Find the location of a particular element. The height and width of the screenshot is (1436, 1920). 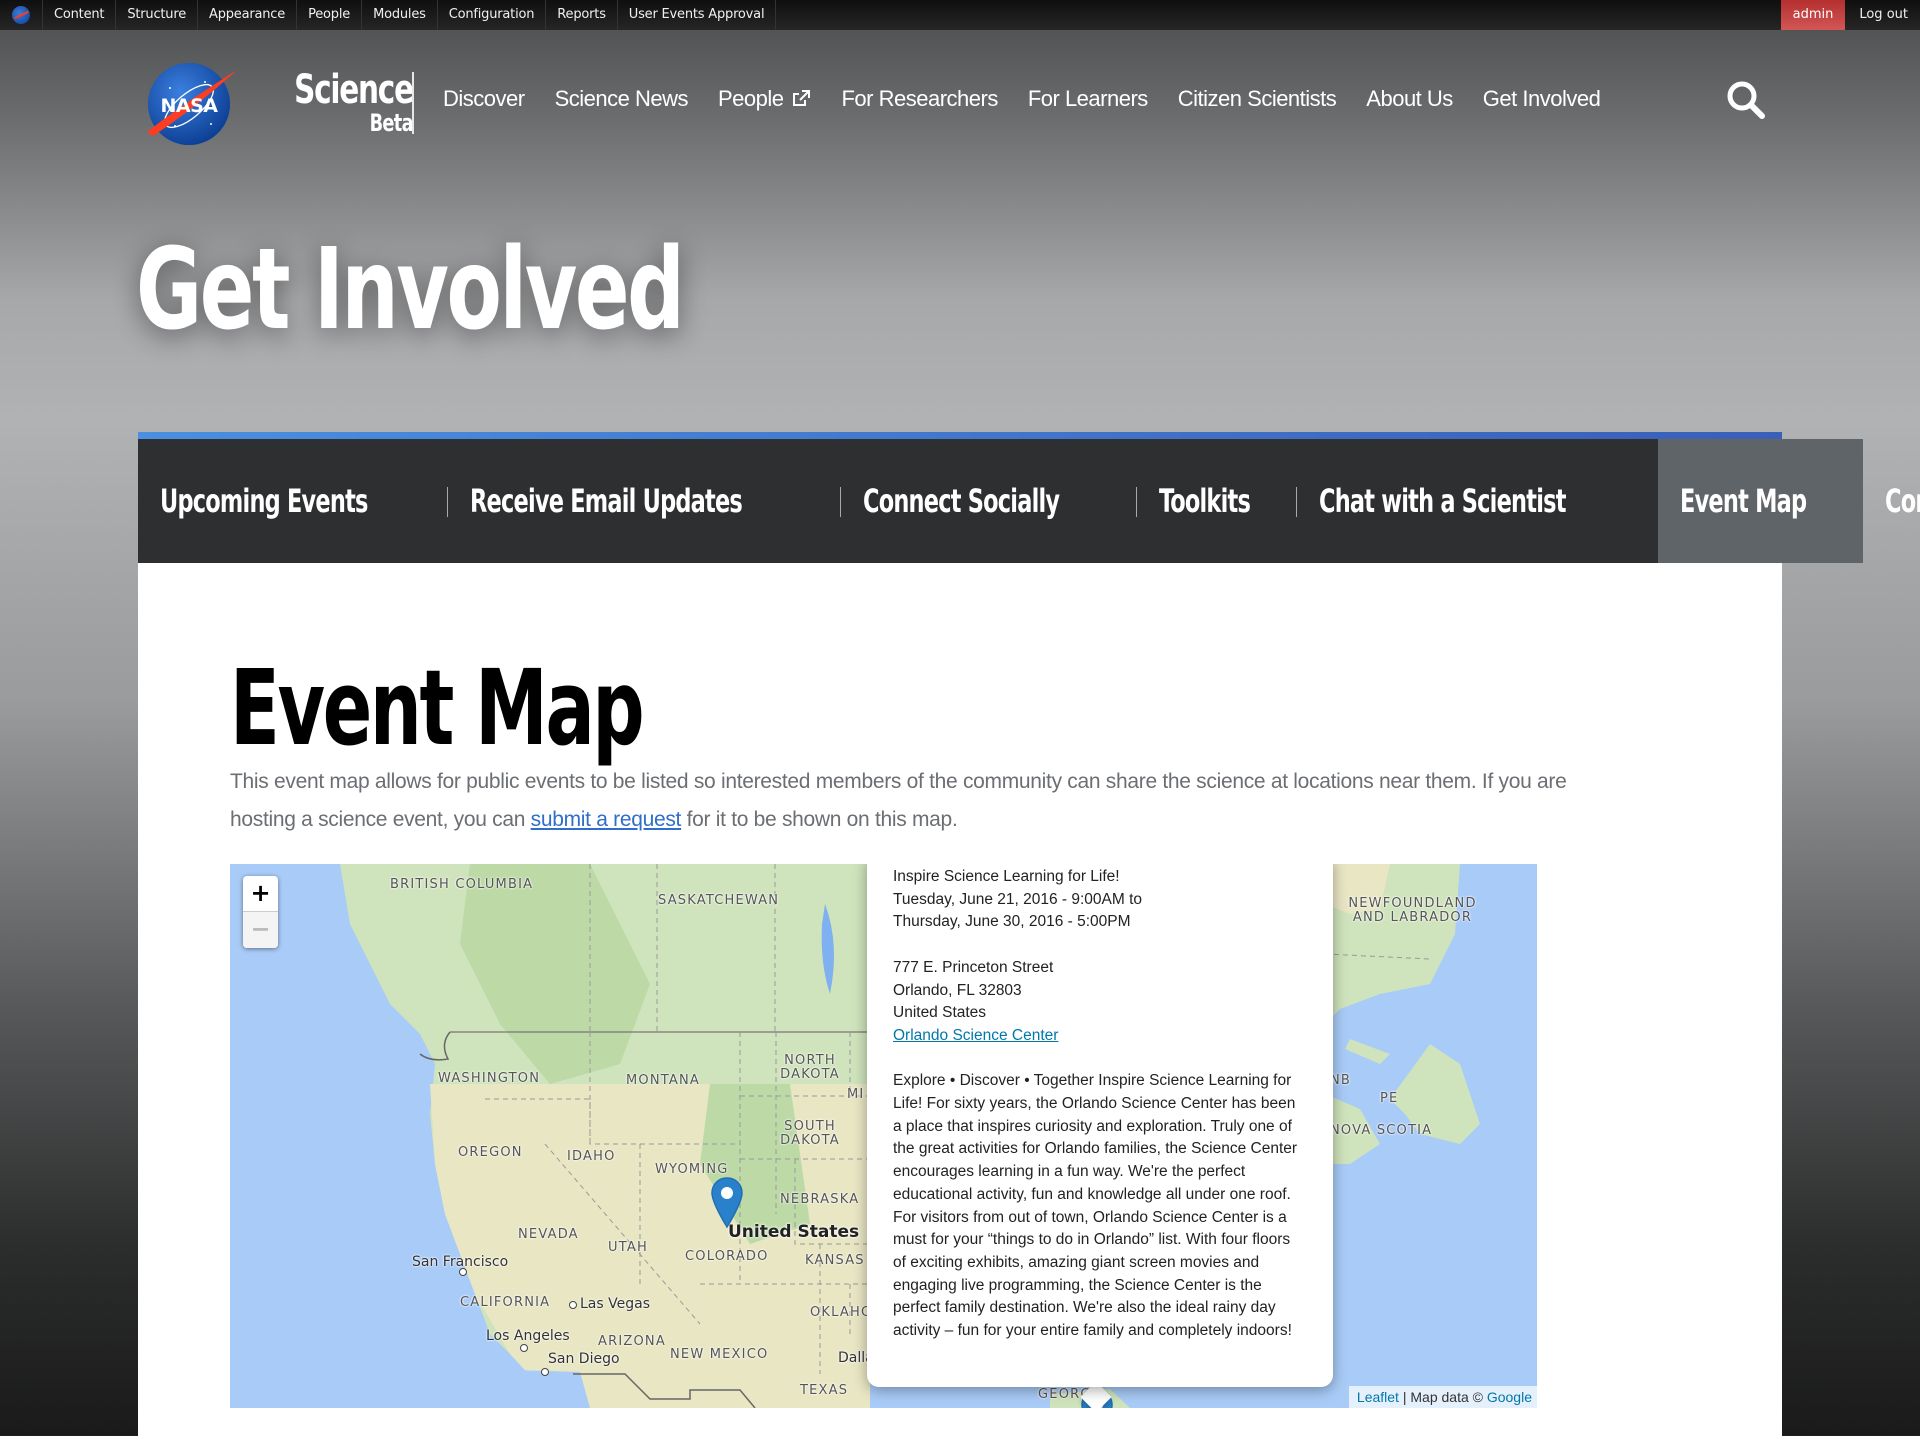

nav-science-news: Science News is located at coordinates (621, 99).